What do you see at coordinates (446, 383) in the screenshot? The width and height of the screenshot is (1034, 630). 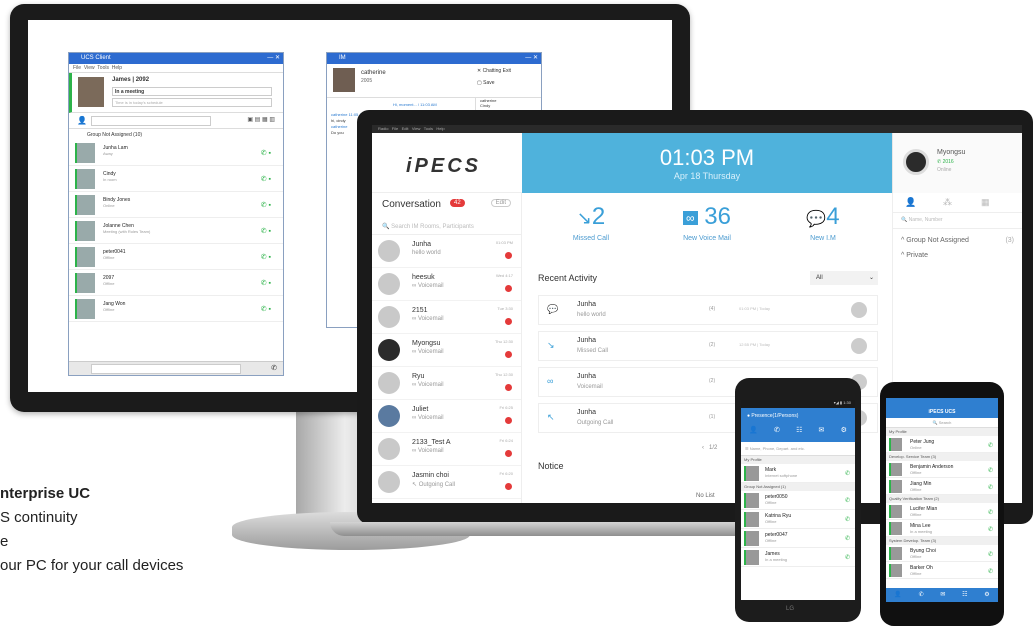 I see `conversation-item: Ryu ∞ Voicemail Thu 12:30` at bounding box center [446, 383].